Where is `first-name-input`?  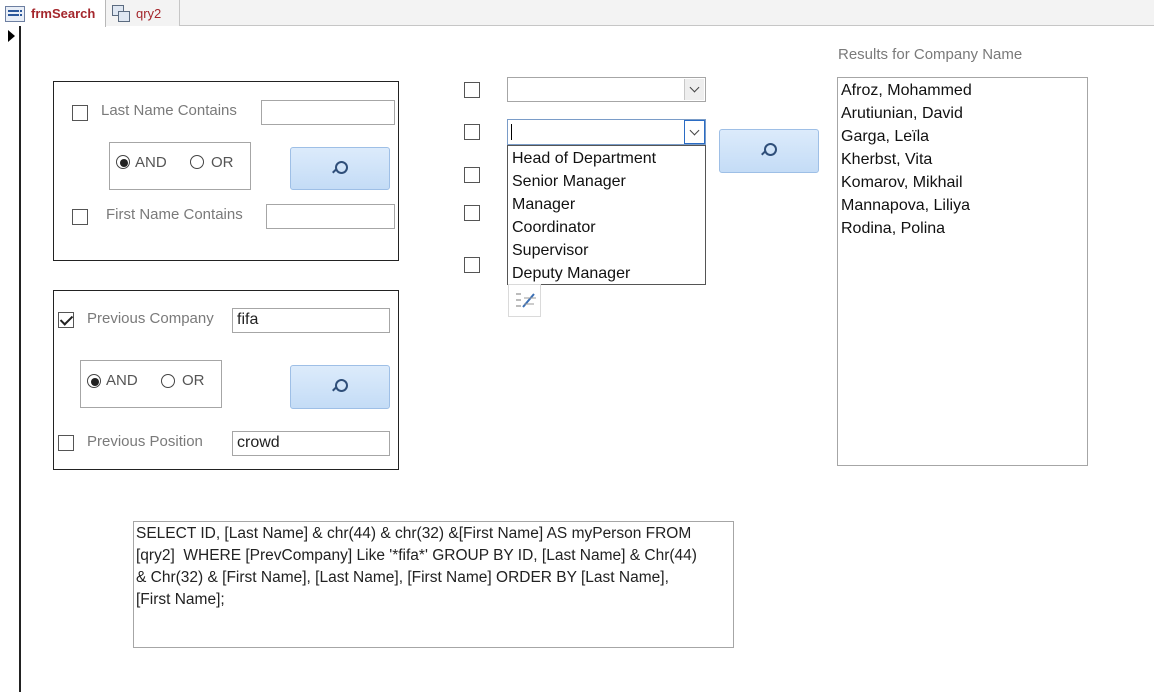
first-name-input is located at coordinates (330, 216).